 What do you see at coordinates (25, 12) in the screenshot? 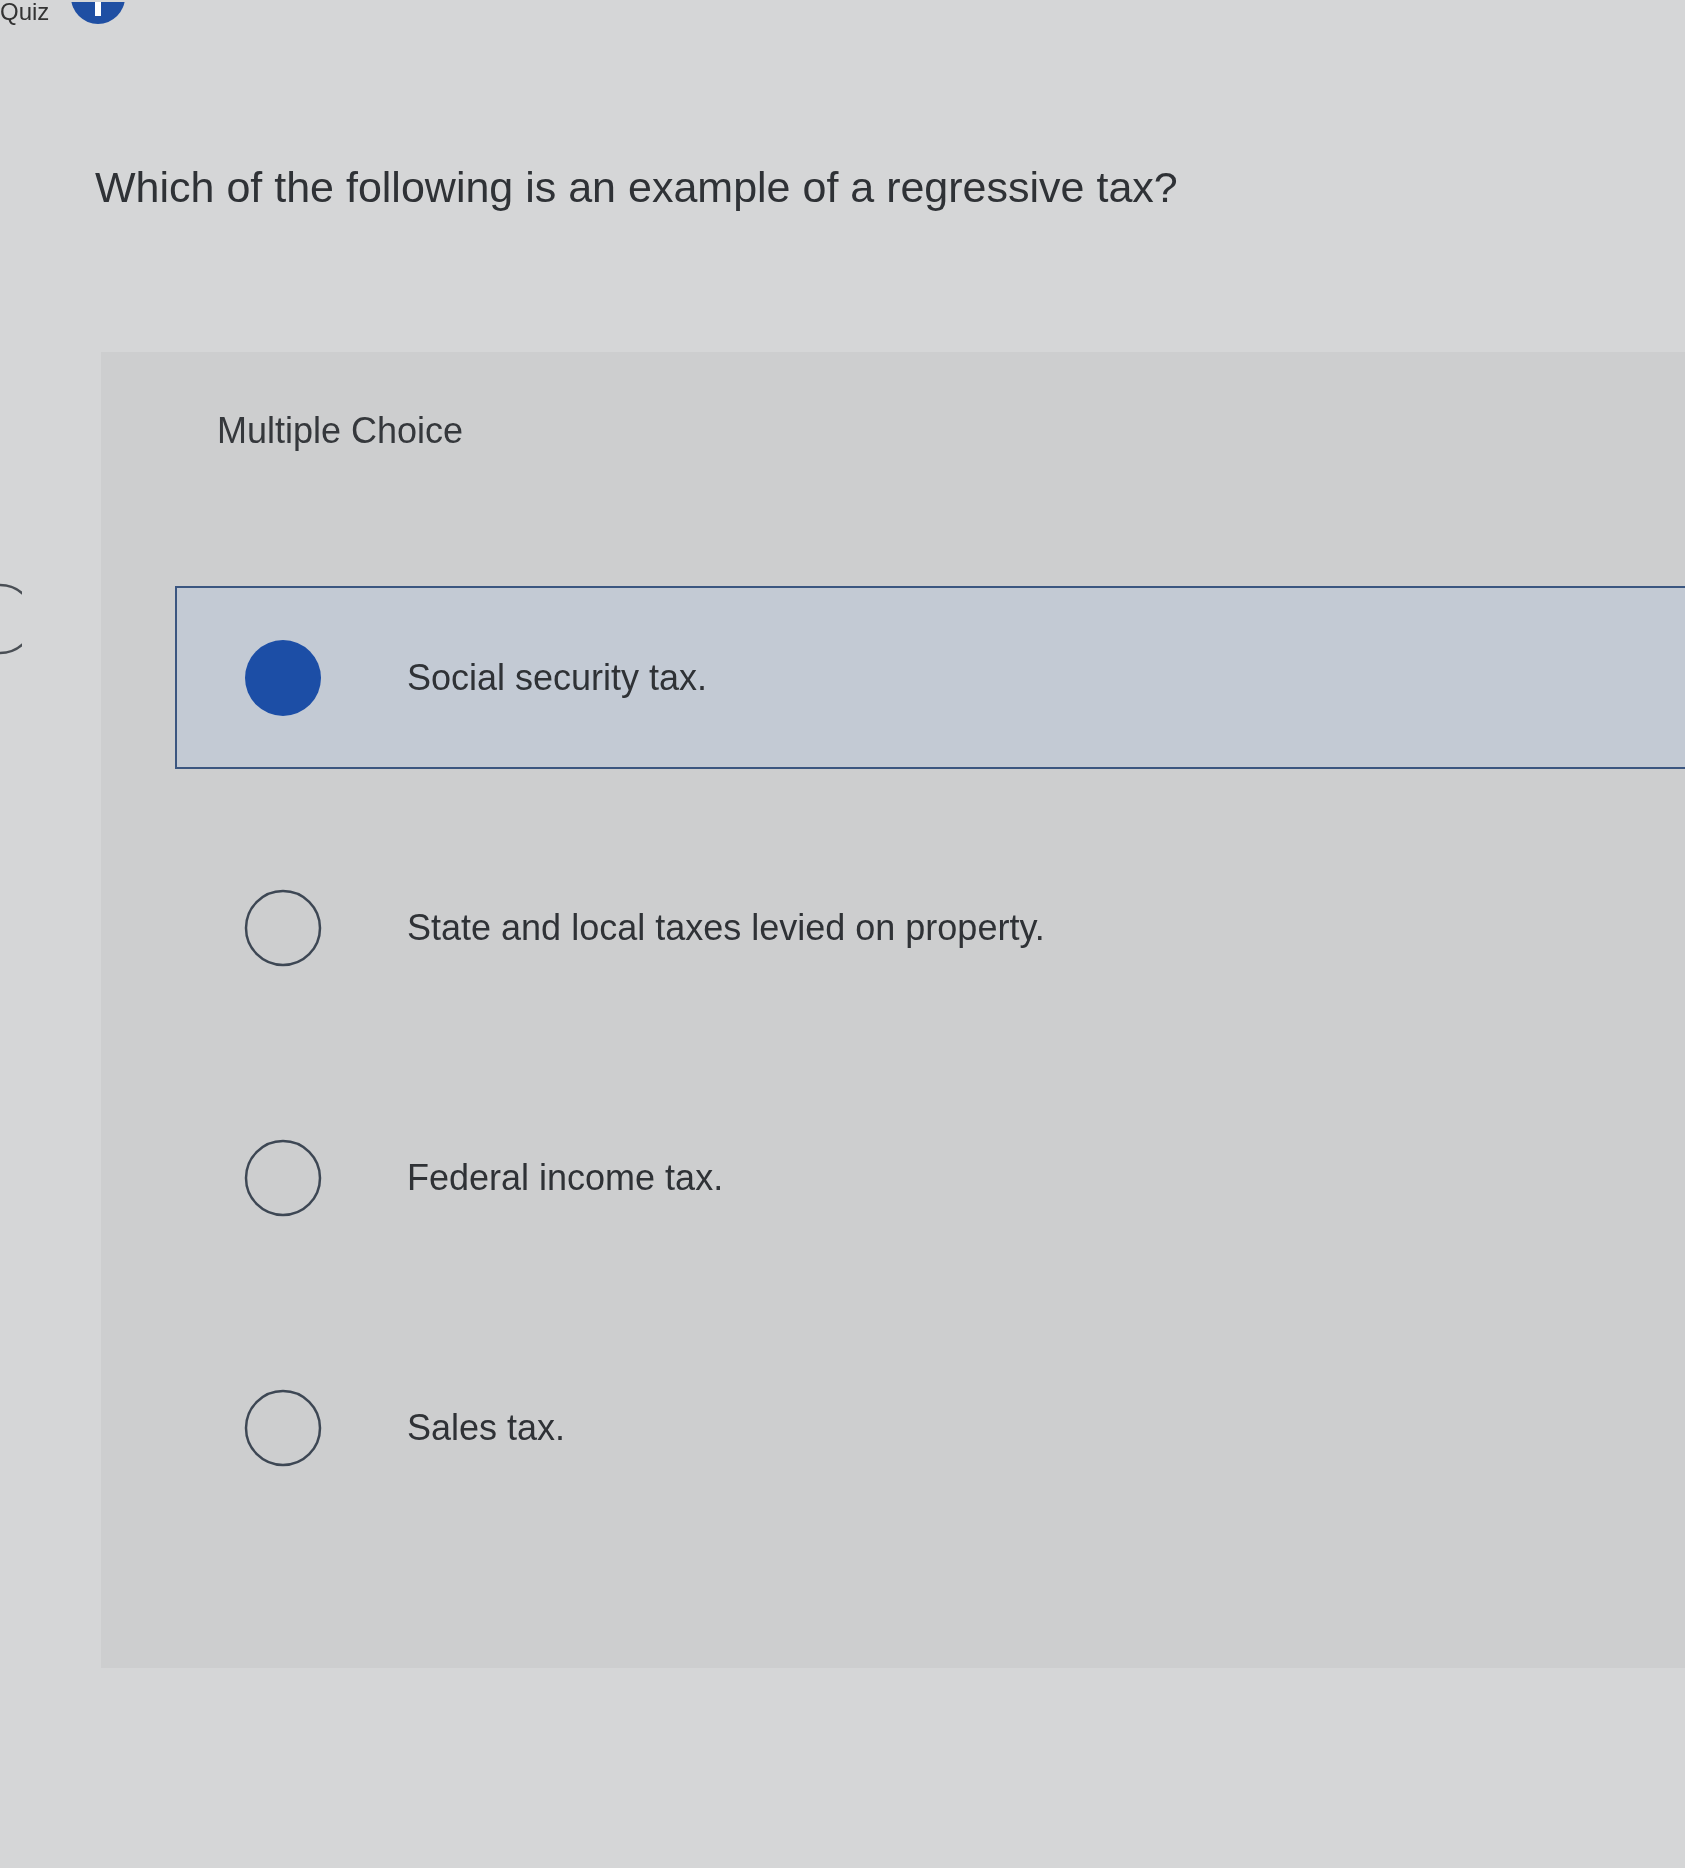
I see `quiz-title: Quiz` at bounding box center [25, 12].